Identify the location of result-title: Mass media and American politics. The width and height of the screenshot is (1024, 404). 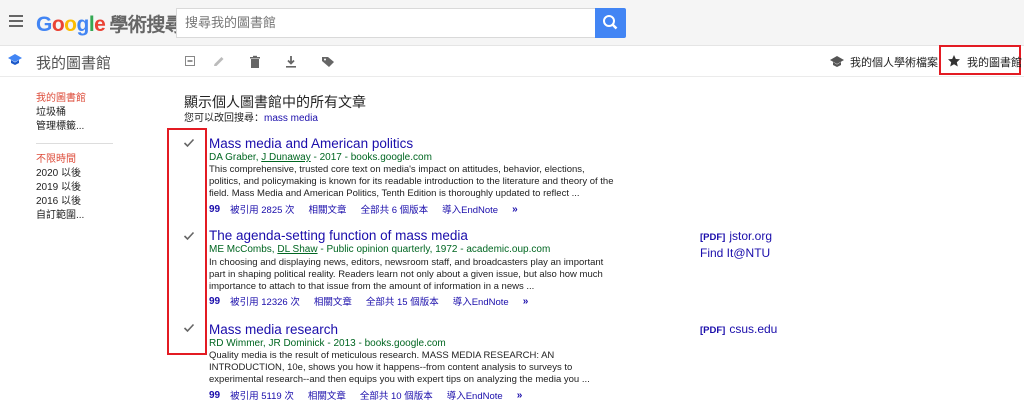
(311, 143).